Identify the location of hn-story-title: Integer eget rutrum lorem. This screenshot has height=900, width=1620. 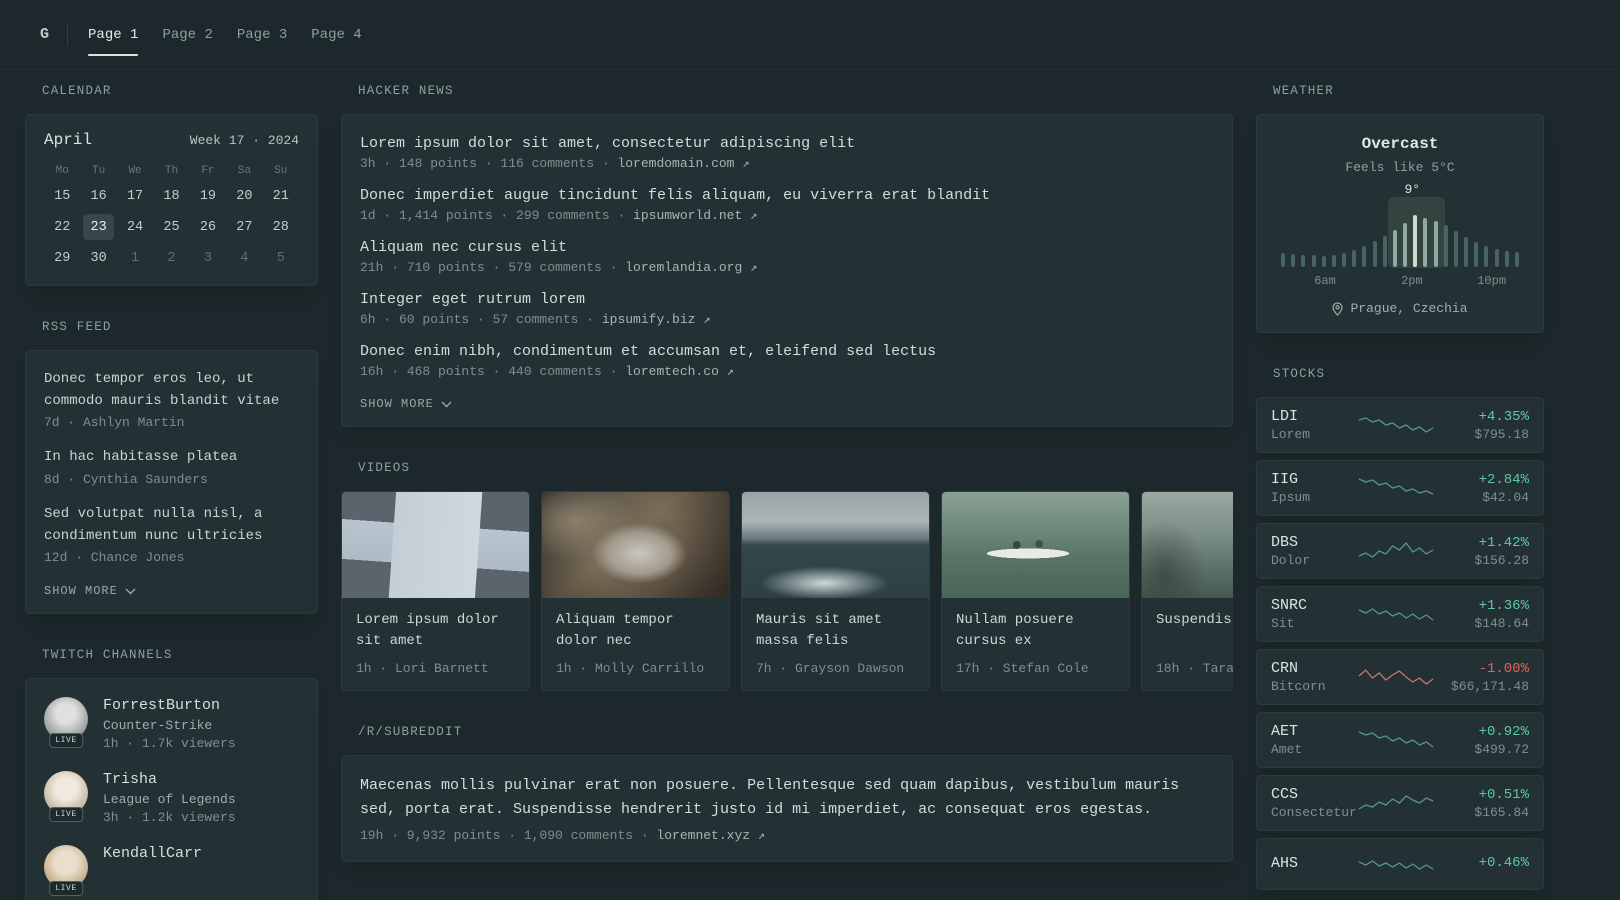
(787, 299).